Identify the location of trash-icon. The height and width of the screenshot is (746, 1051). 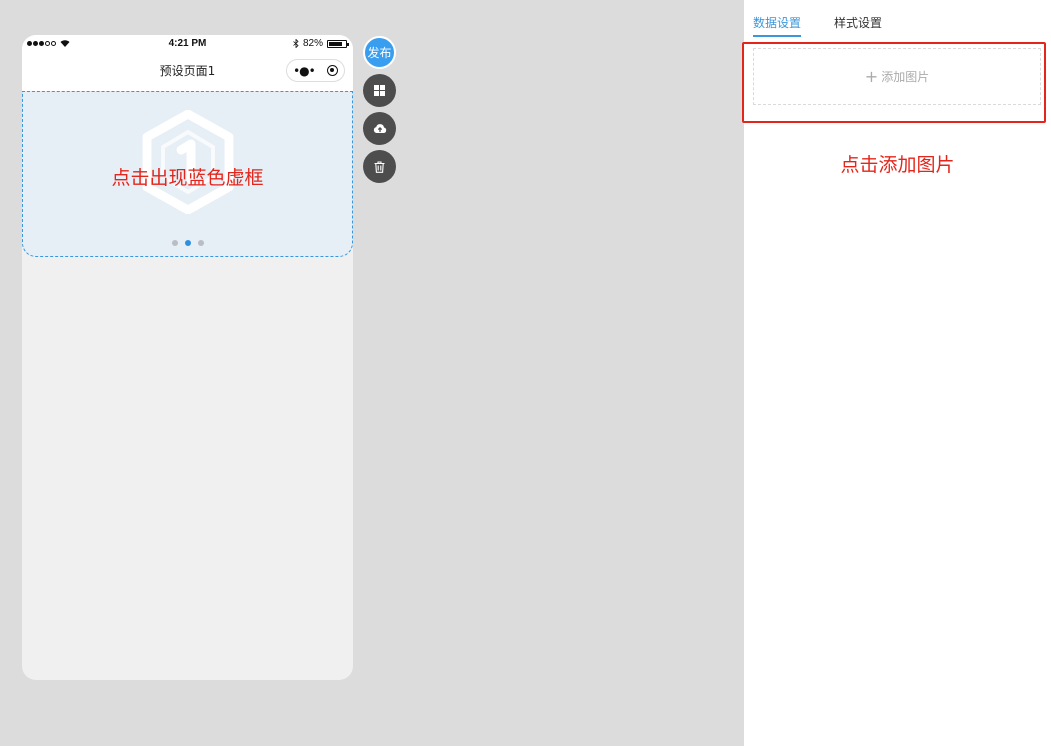
(379, 166).